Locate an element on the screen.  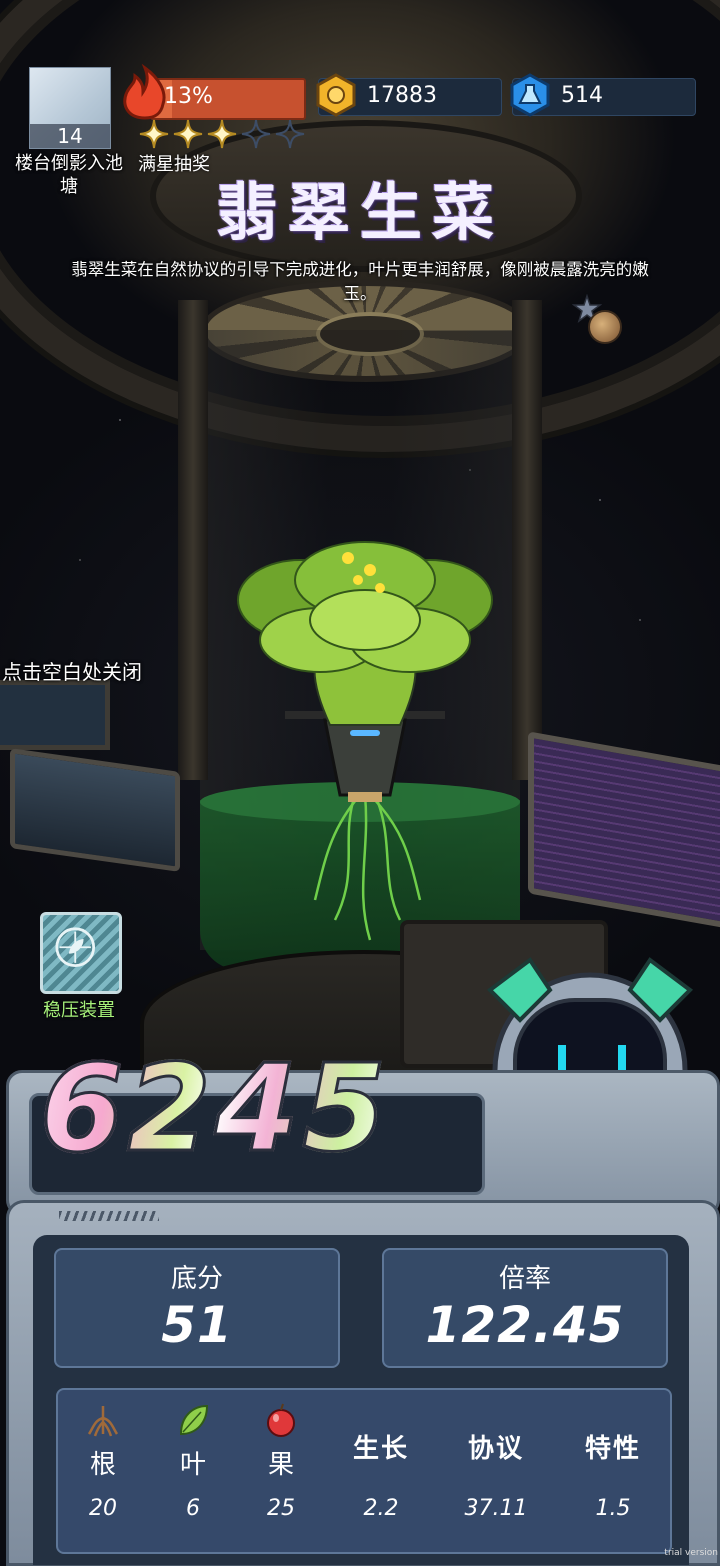
chamber-pillar-right is located at coordinates (527, 540).